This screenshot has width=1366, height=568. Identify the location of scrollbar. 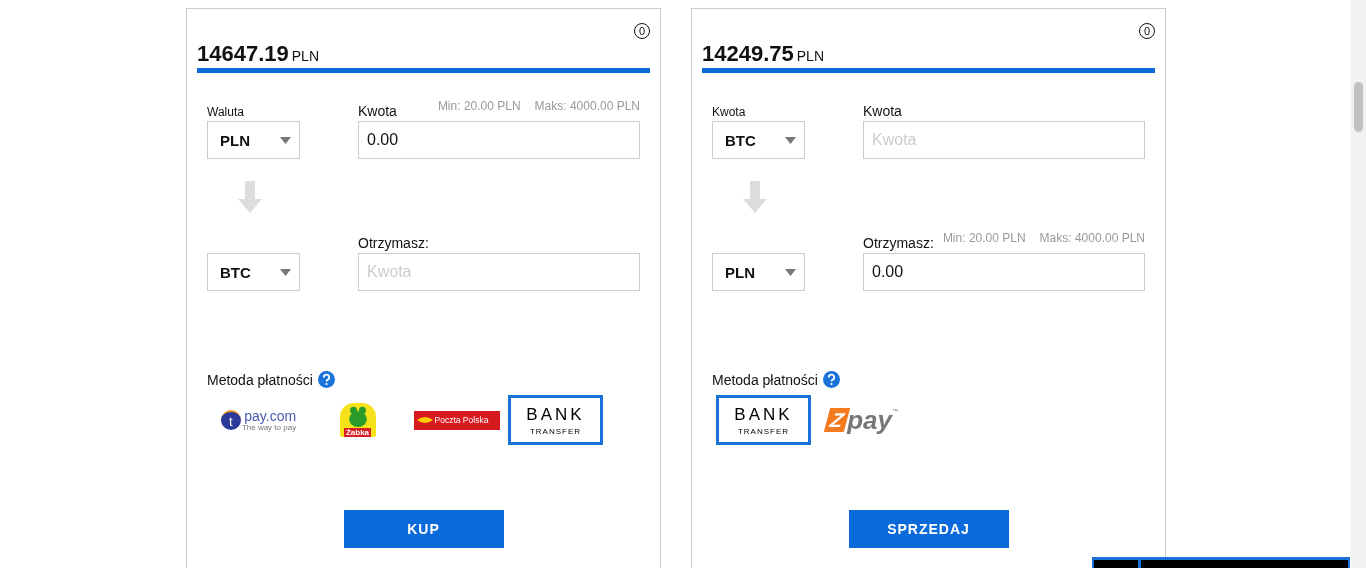
(1358, 284).